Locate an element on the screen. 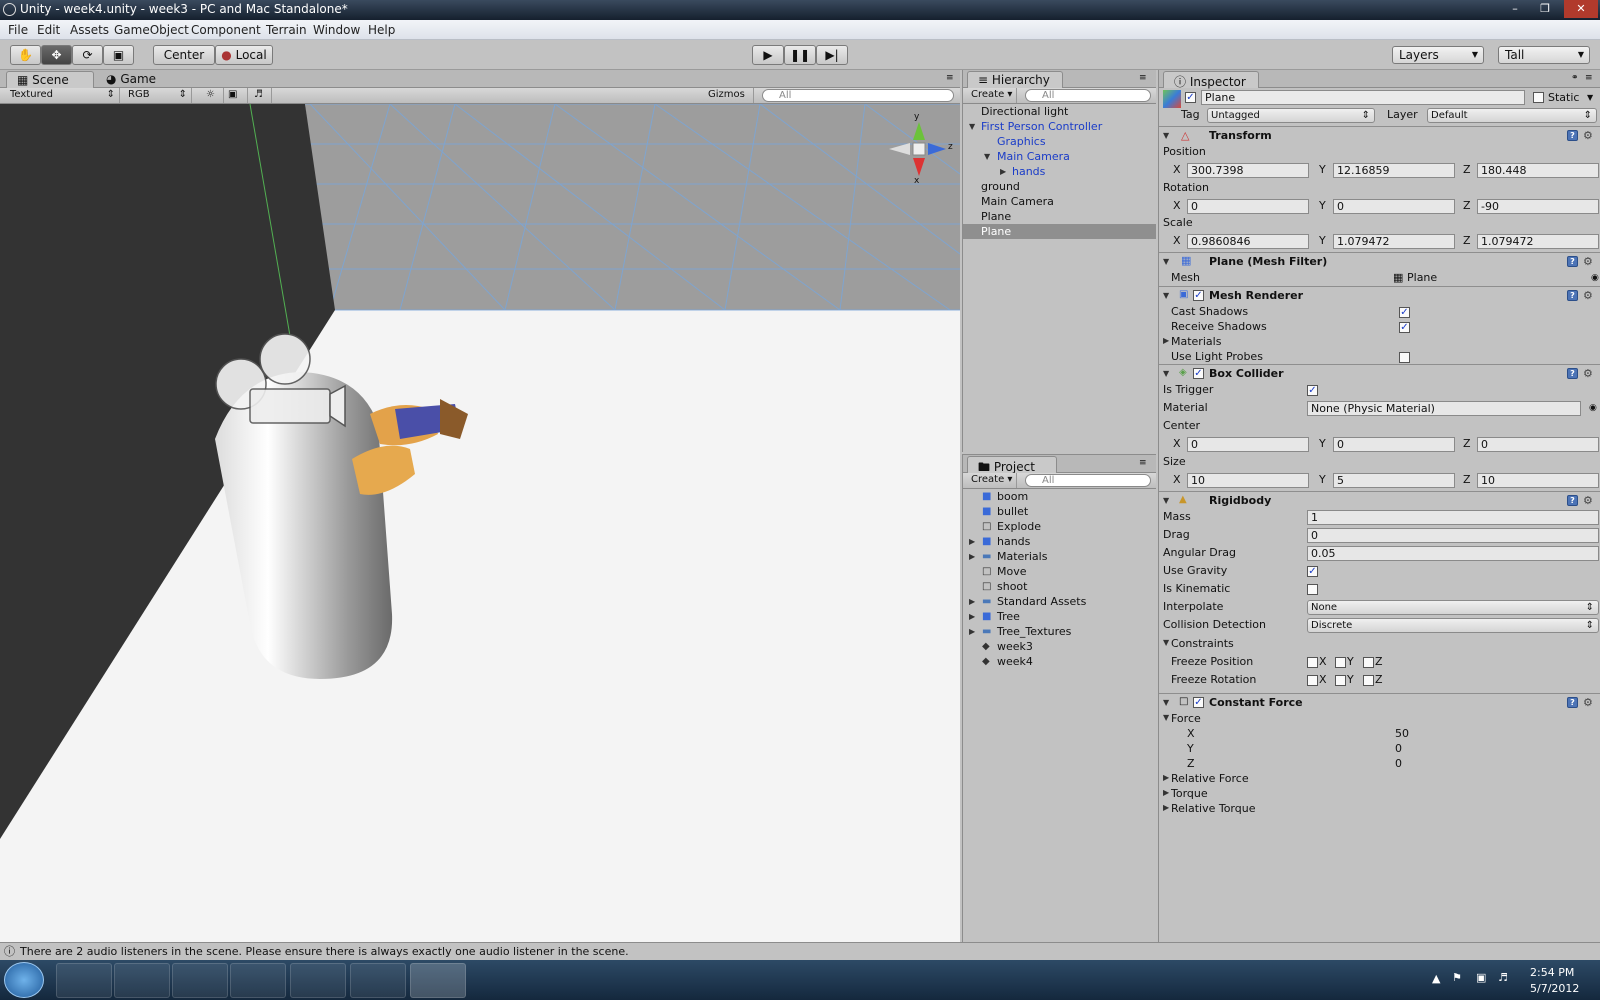  mass-field: 1 is located at coordinates (1453, 517).